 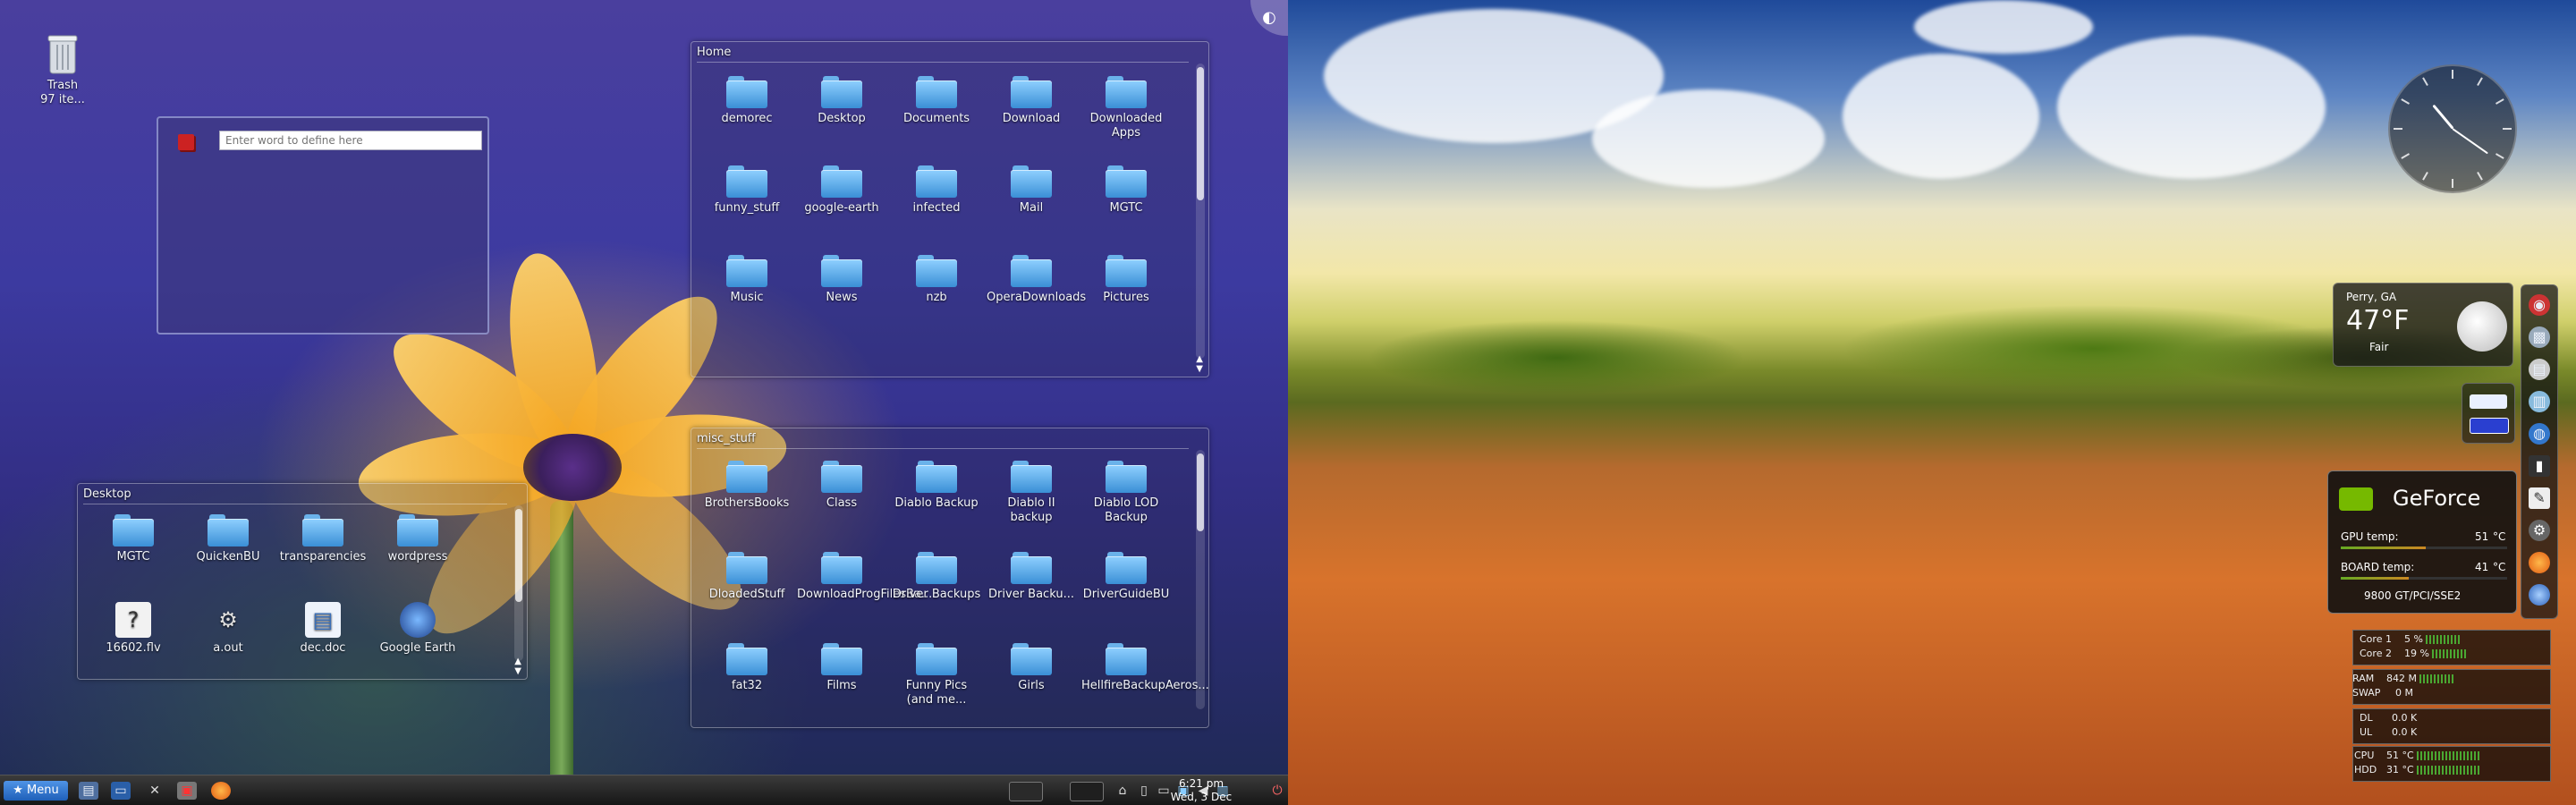 What do you see at coordinates (350, 140) in the screenshot?
I see `dictionary-search-input` at bounding box center [350, 140].